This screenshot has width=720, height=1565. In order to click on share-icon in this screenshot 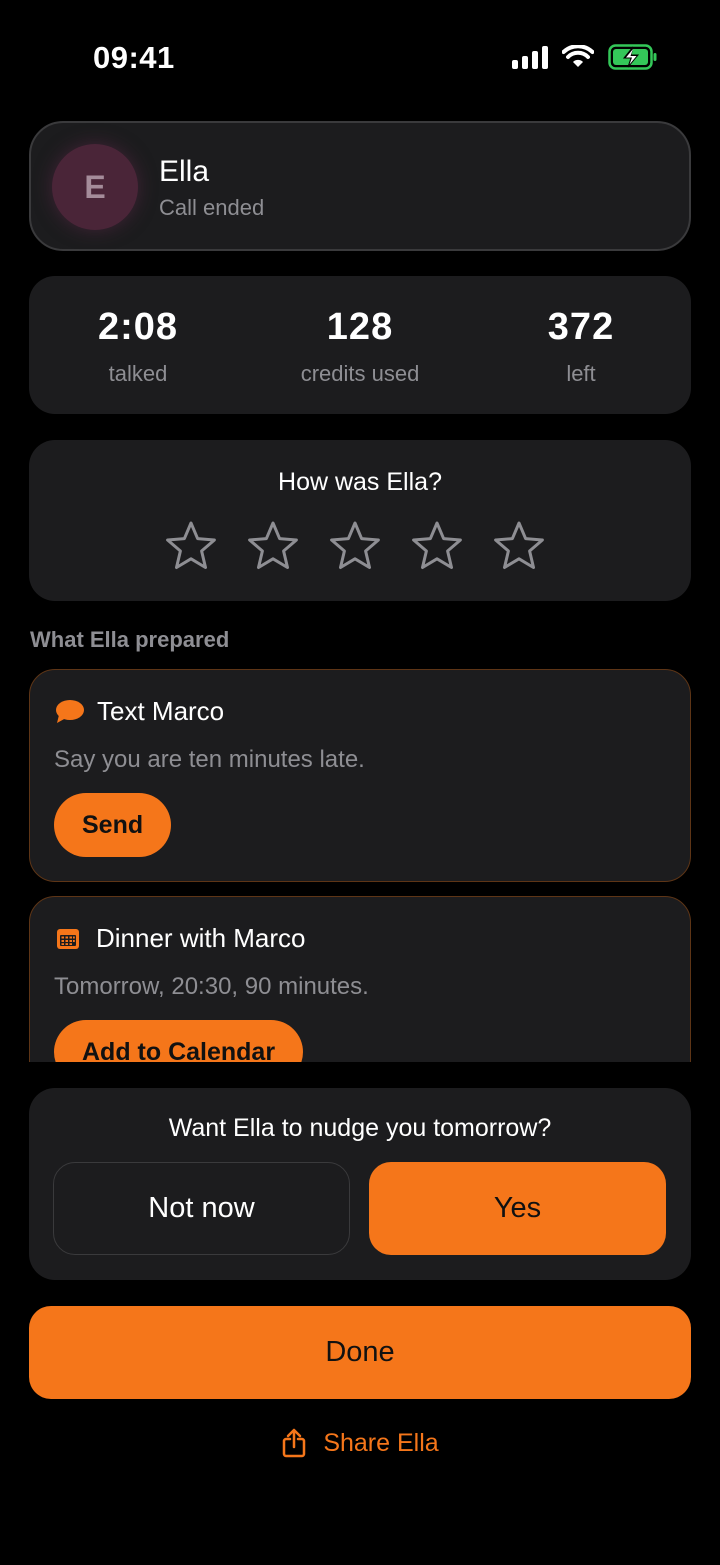, I will do `click(294, 1443)`.